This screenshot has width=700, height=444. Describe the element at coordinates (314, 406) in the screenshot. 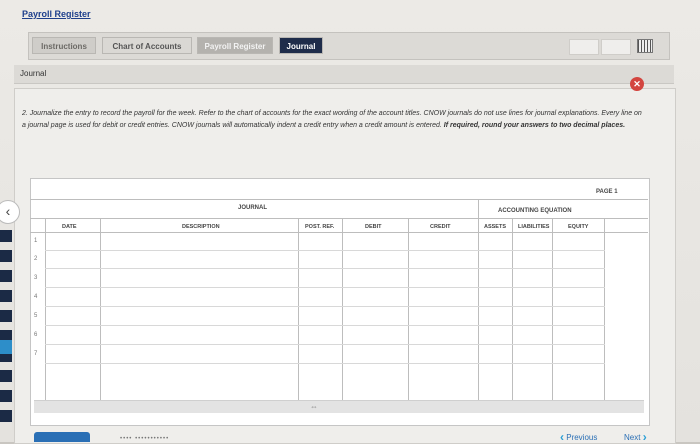

I see `scroll-thumb-icon: ⇔` at that location.